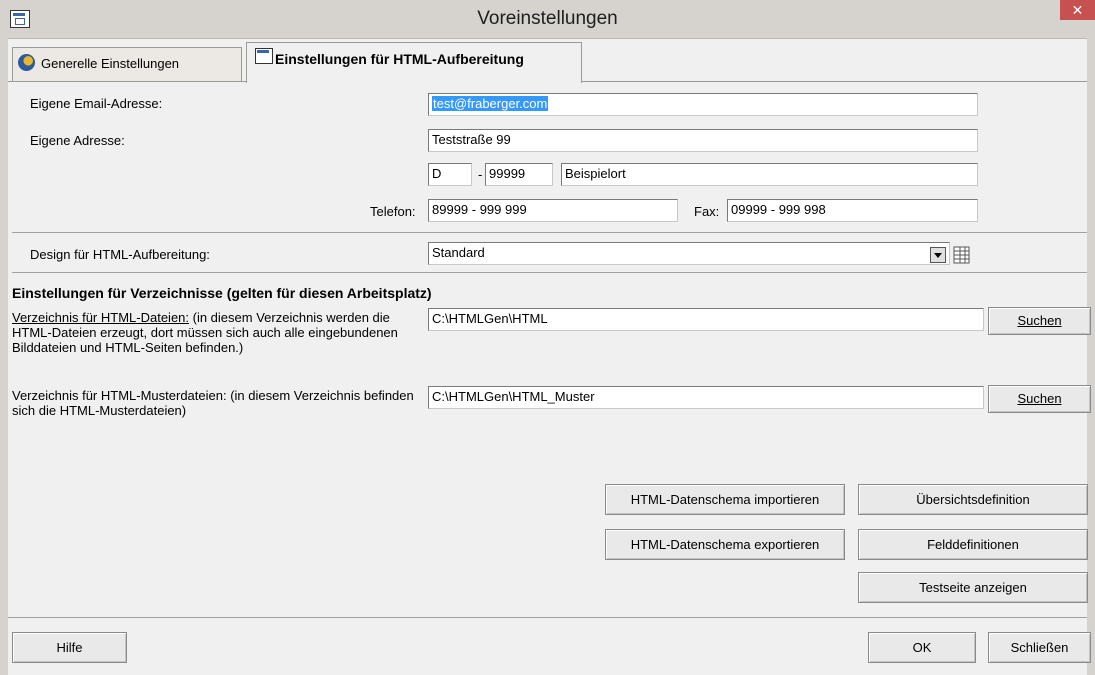  Describe the element at coordinates (4, 356) in the screenshot. I see `window-frame-left` at that location.